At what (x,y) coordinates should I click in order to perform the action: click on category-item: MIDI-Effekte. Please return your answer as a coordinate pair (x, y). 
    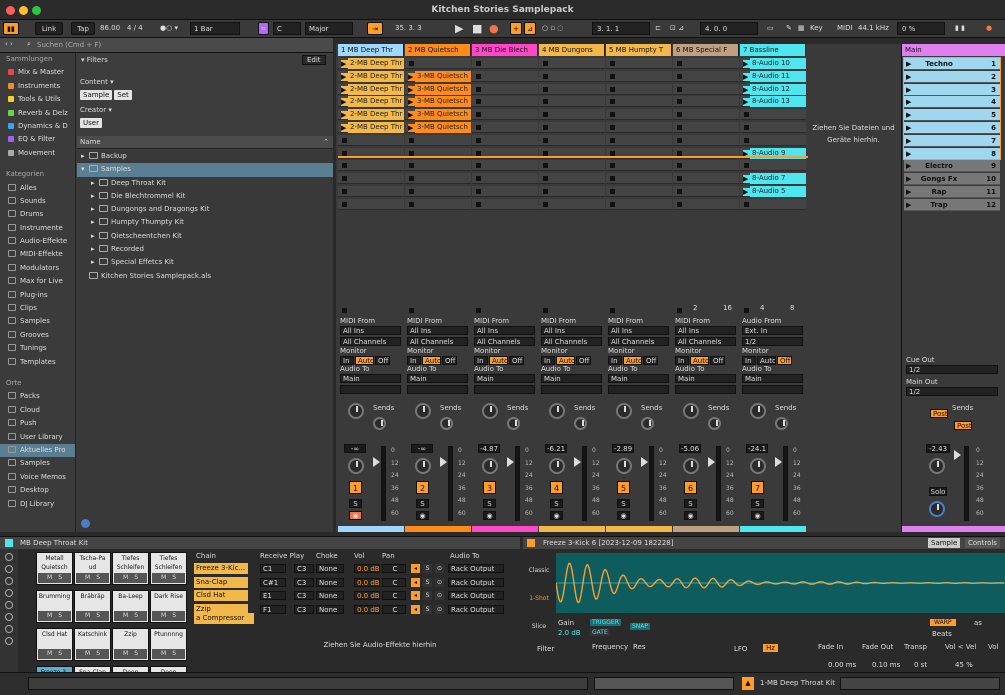
    Looking at the image, I should click on (37, 254).